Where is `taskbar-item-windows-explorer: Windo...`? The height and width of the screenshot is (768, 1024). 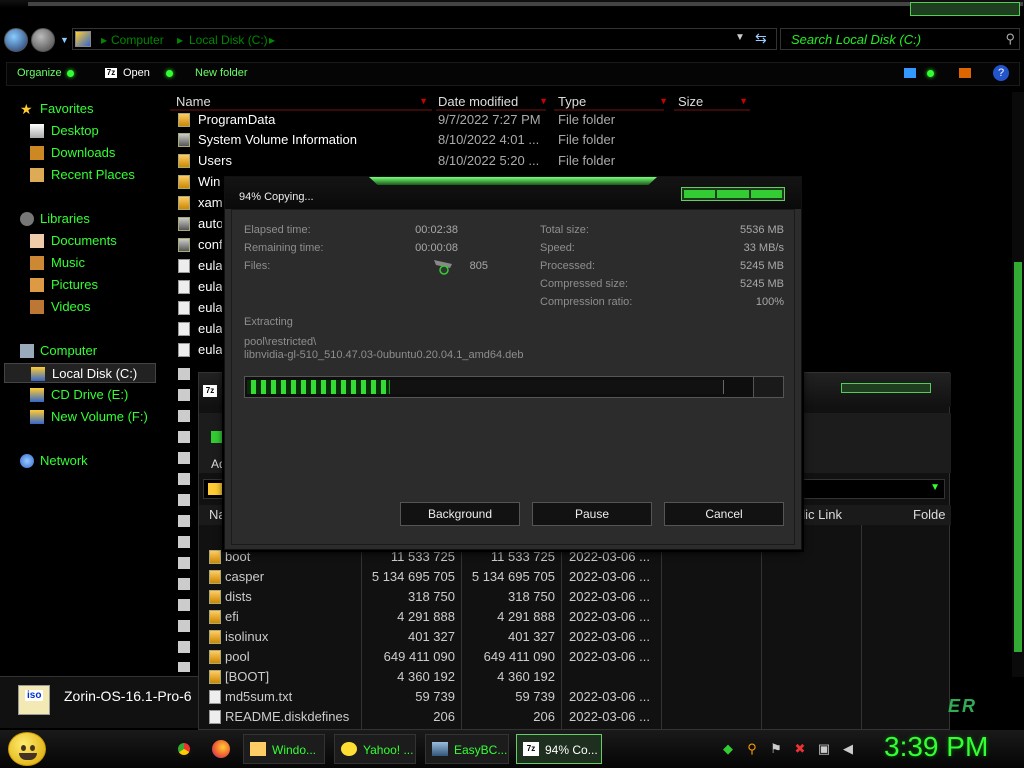
taskbar-item-windows-explorer: Windo... is located at coordinates (284, 749).